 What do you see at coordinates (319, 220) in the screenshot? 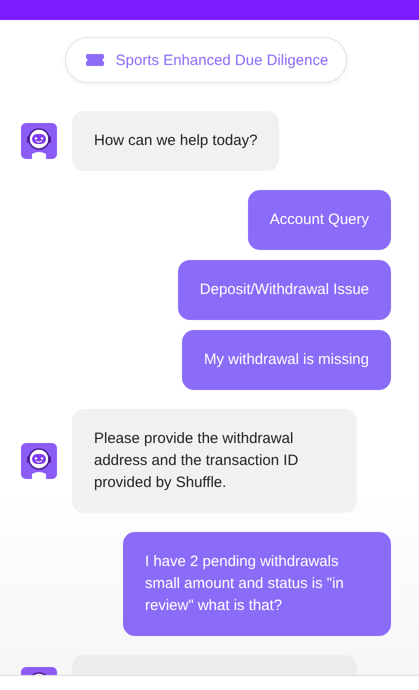
I see `user-message: Account Query` at bounding box center [319, 220].